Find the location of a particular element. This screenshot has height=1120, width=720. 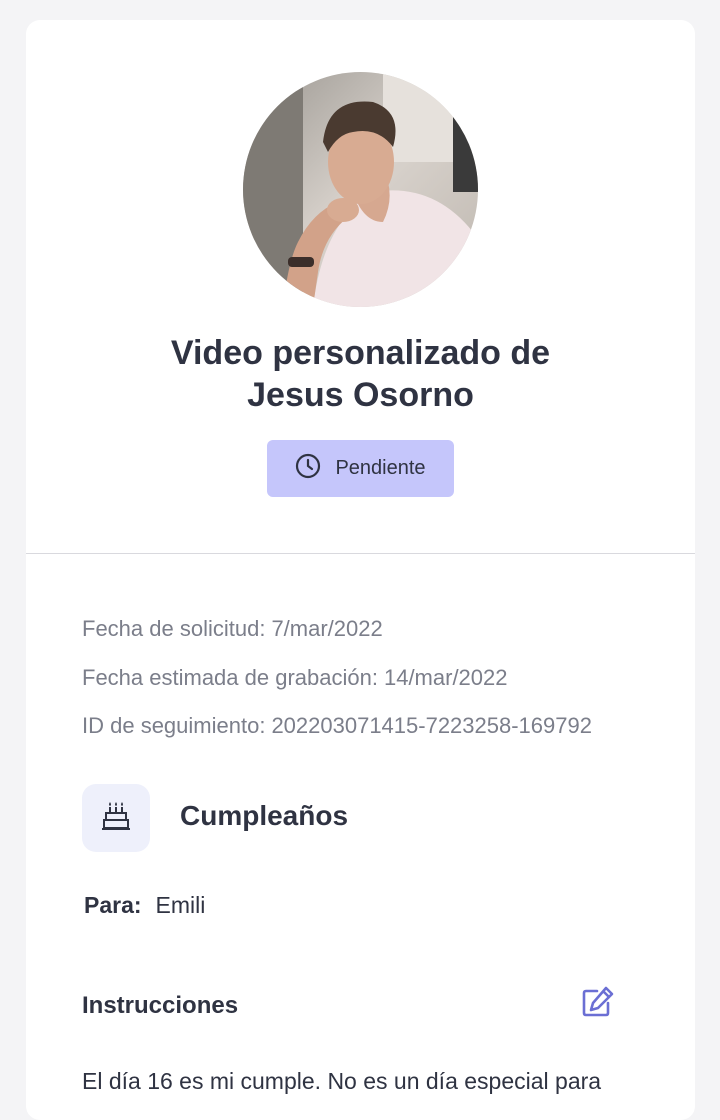

status-label: Pendiente is located at coordinates (380, 468).